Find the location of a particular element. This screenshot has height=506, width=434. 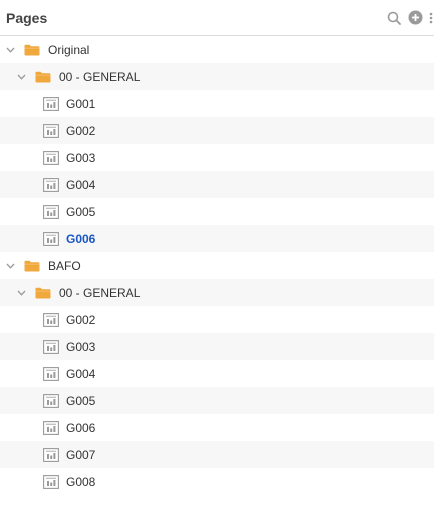

search-button is located at coordinates (394, 18).